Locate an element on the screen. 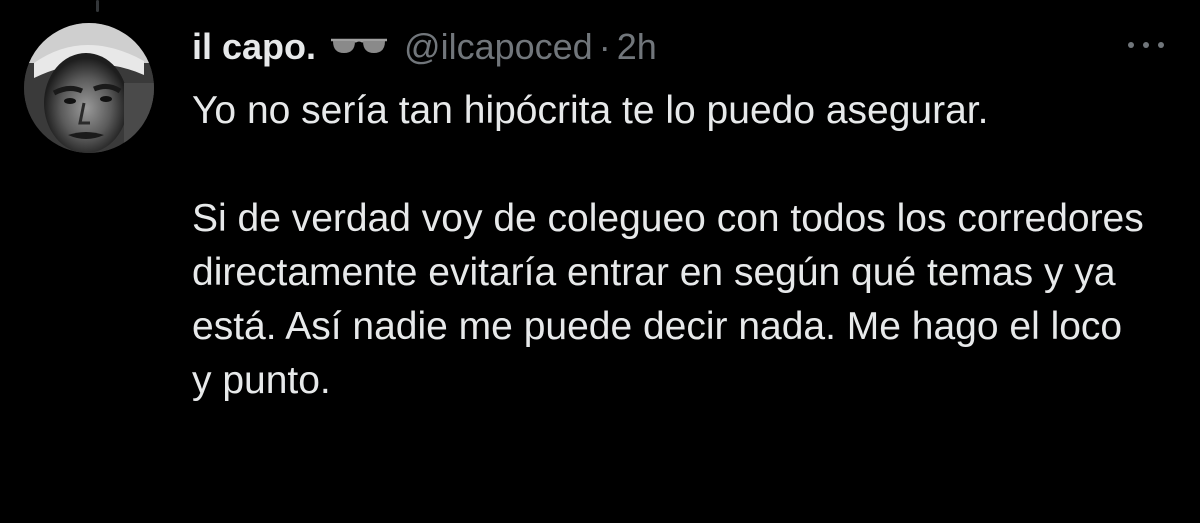 The image size is (1200, 523). more-options-button is located at coordinates (1146, 45).